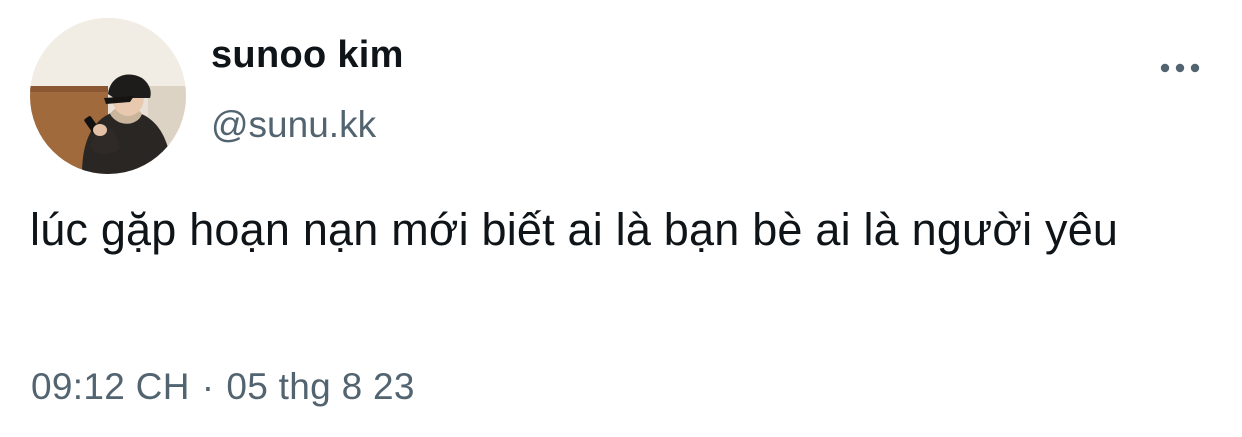 This screenshot has height=437, width=1242. I want to click on profile-photo-icon, so click(108, 96).